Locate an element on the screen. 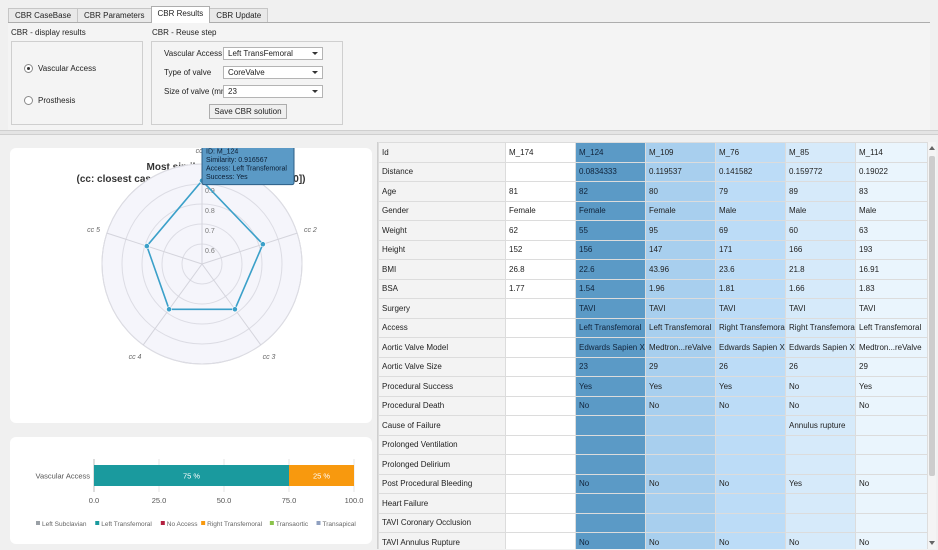  radio-vascular-access: Vascular Access is located at coordinates (60, 68).